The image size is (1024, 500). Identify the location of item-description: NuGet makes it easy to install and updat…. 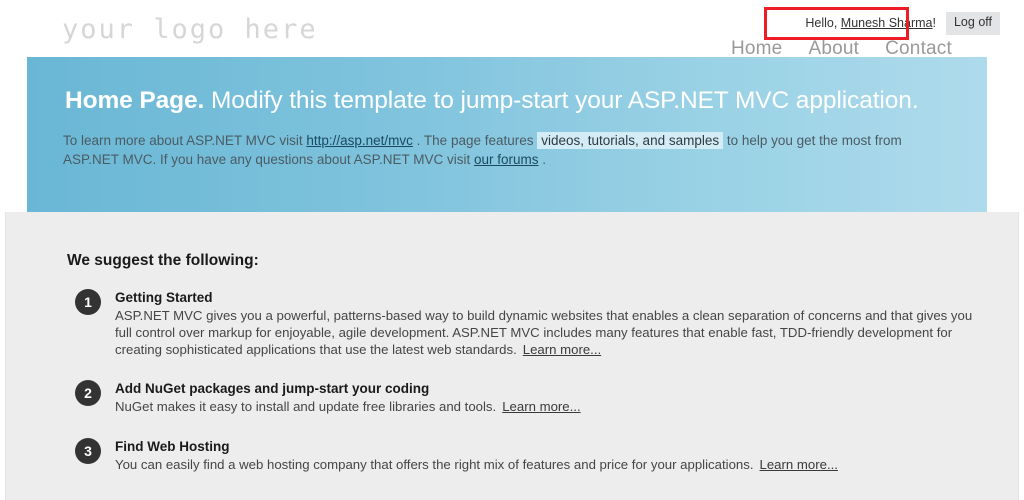
(551, 407).